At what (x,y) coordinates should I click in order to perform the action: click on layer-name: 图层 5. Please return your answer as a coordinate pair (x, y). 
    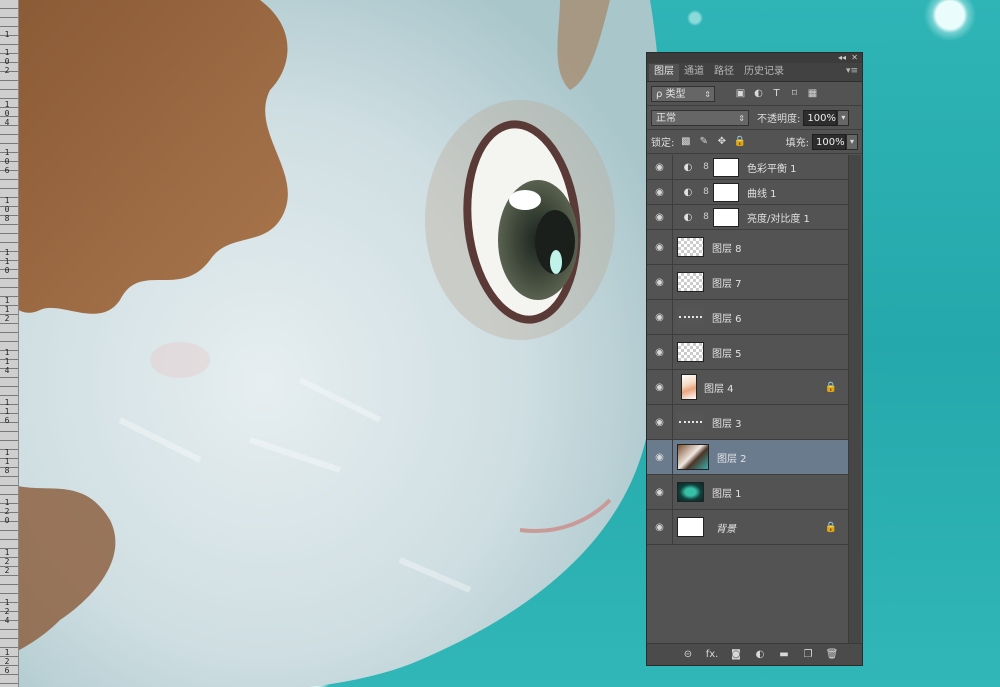
    Looking at the image, I should click on (727, 354).